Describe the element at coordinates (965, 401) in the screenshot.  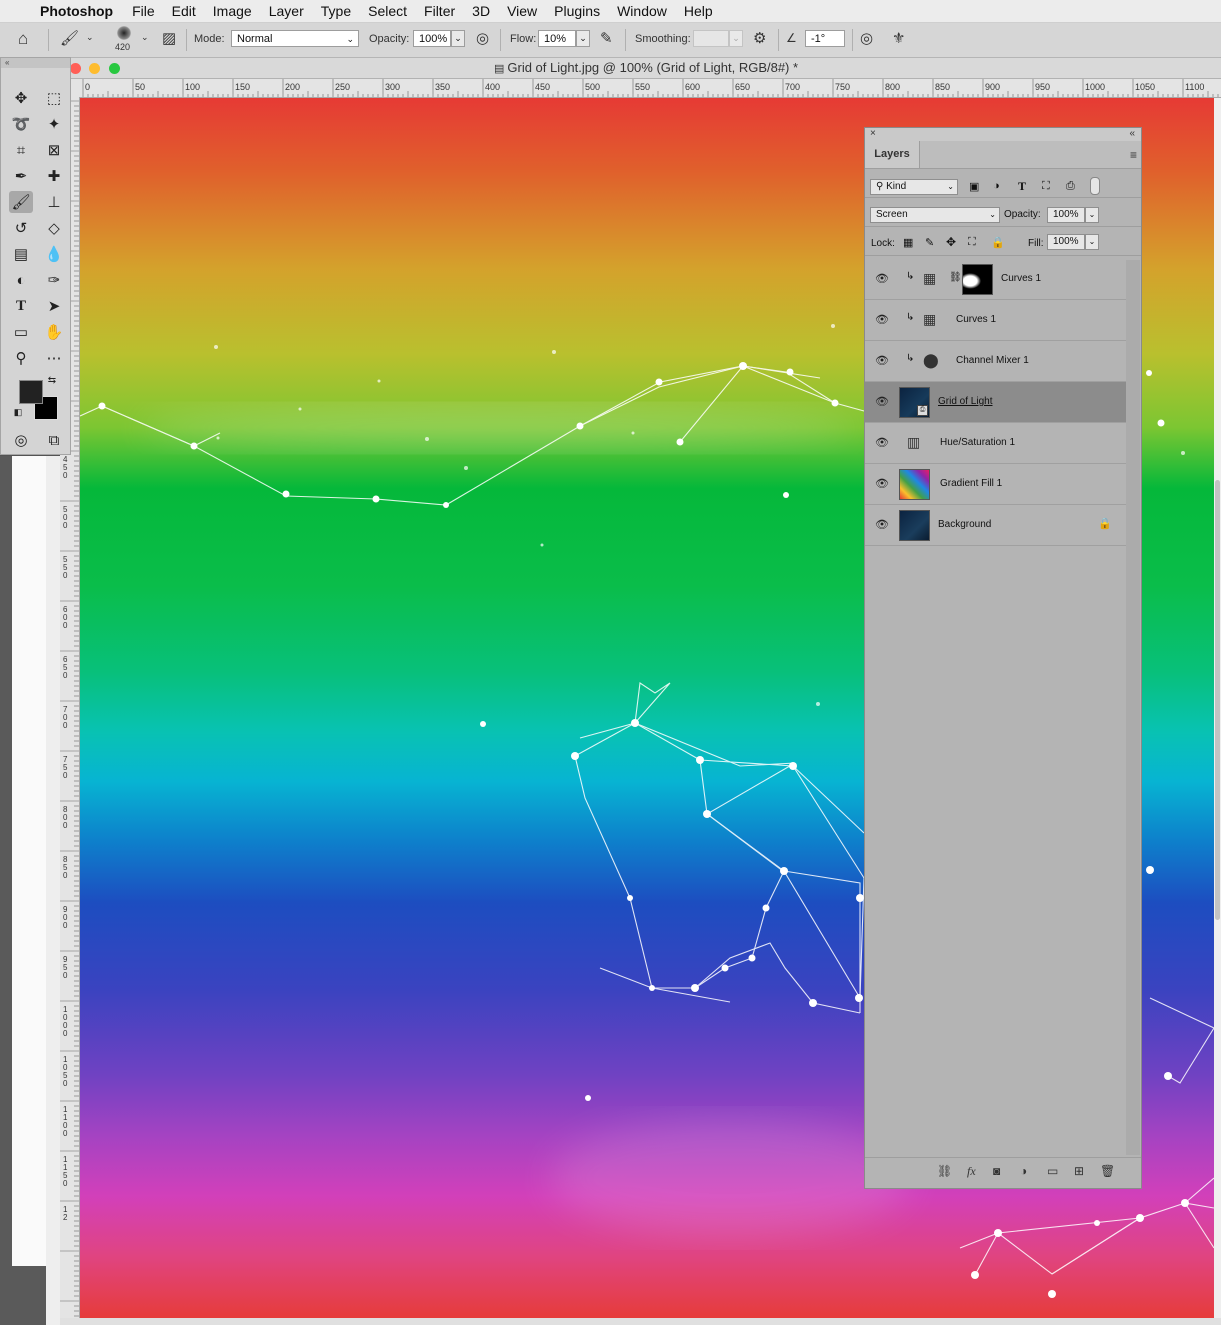
I see `layer-name: Grid of Light` at that location.